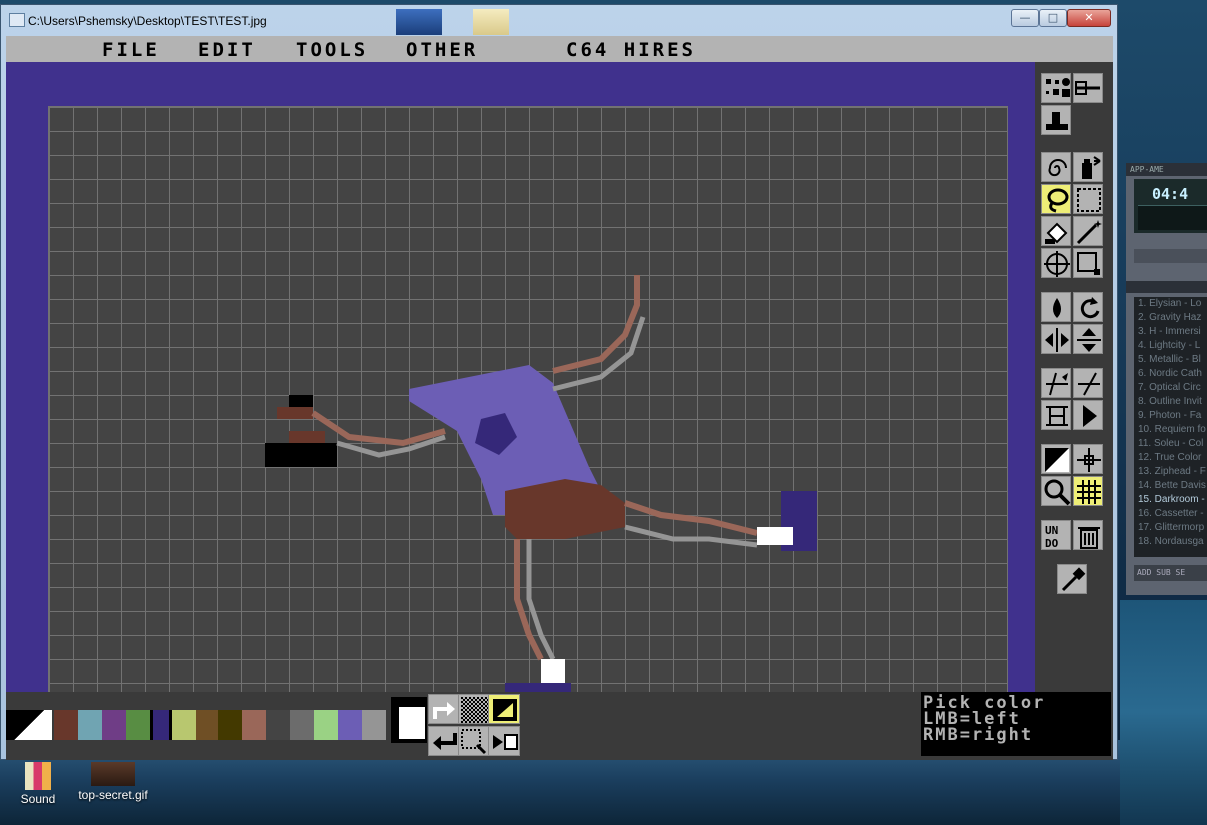 Image resolution: width=1207 pixels, height=825 pixels. Describe the element at coordinates (1170, 332) in the screenshot. I see `playlist-item: 3. H - Immersi` at that location.